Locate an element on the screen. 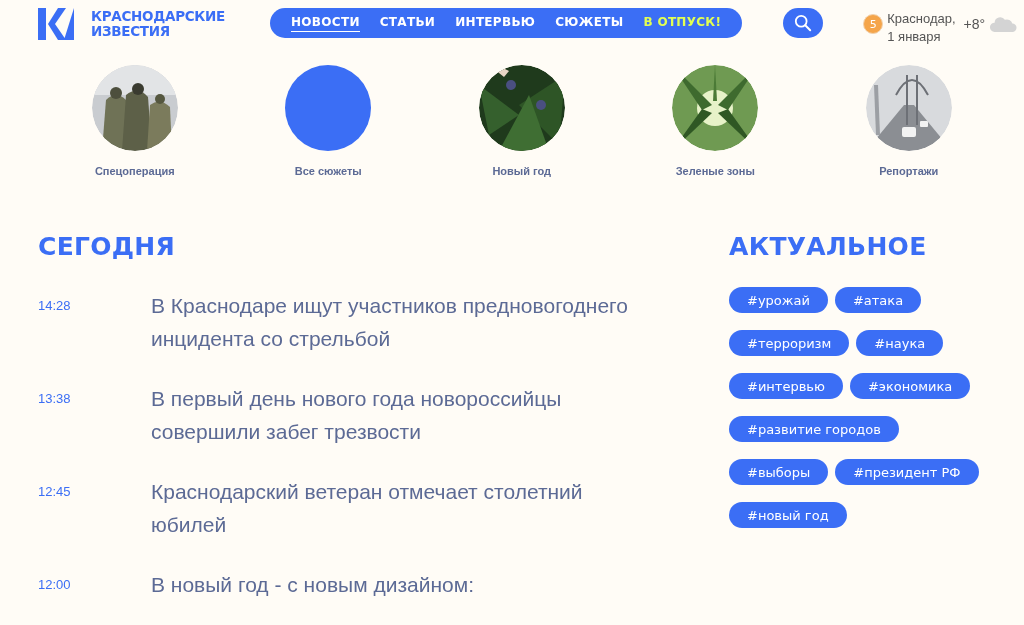  story-link: Репортажи is located at coordinates (909, 121).